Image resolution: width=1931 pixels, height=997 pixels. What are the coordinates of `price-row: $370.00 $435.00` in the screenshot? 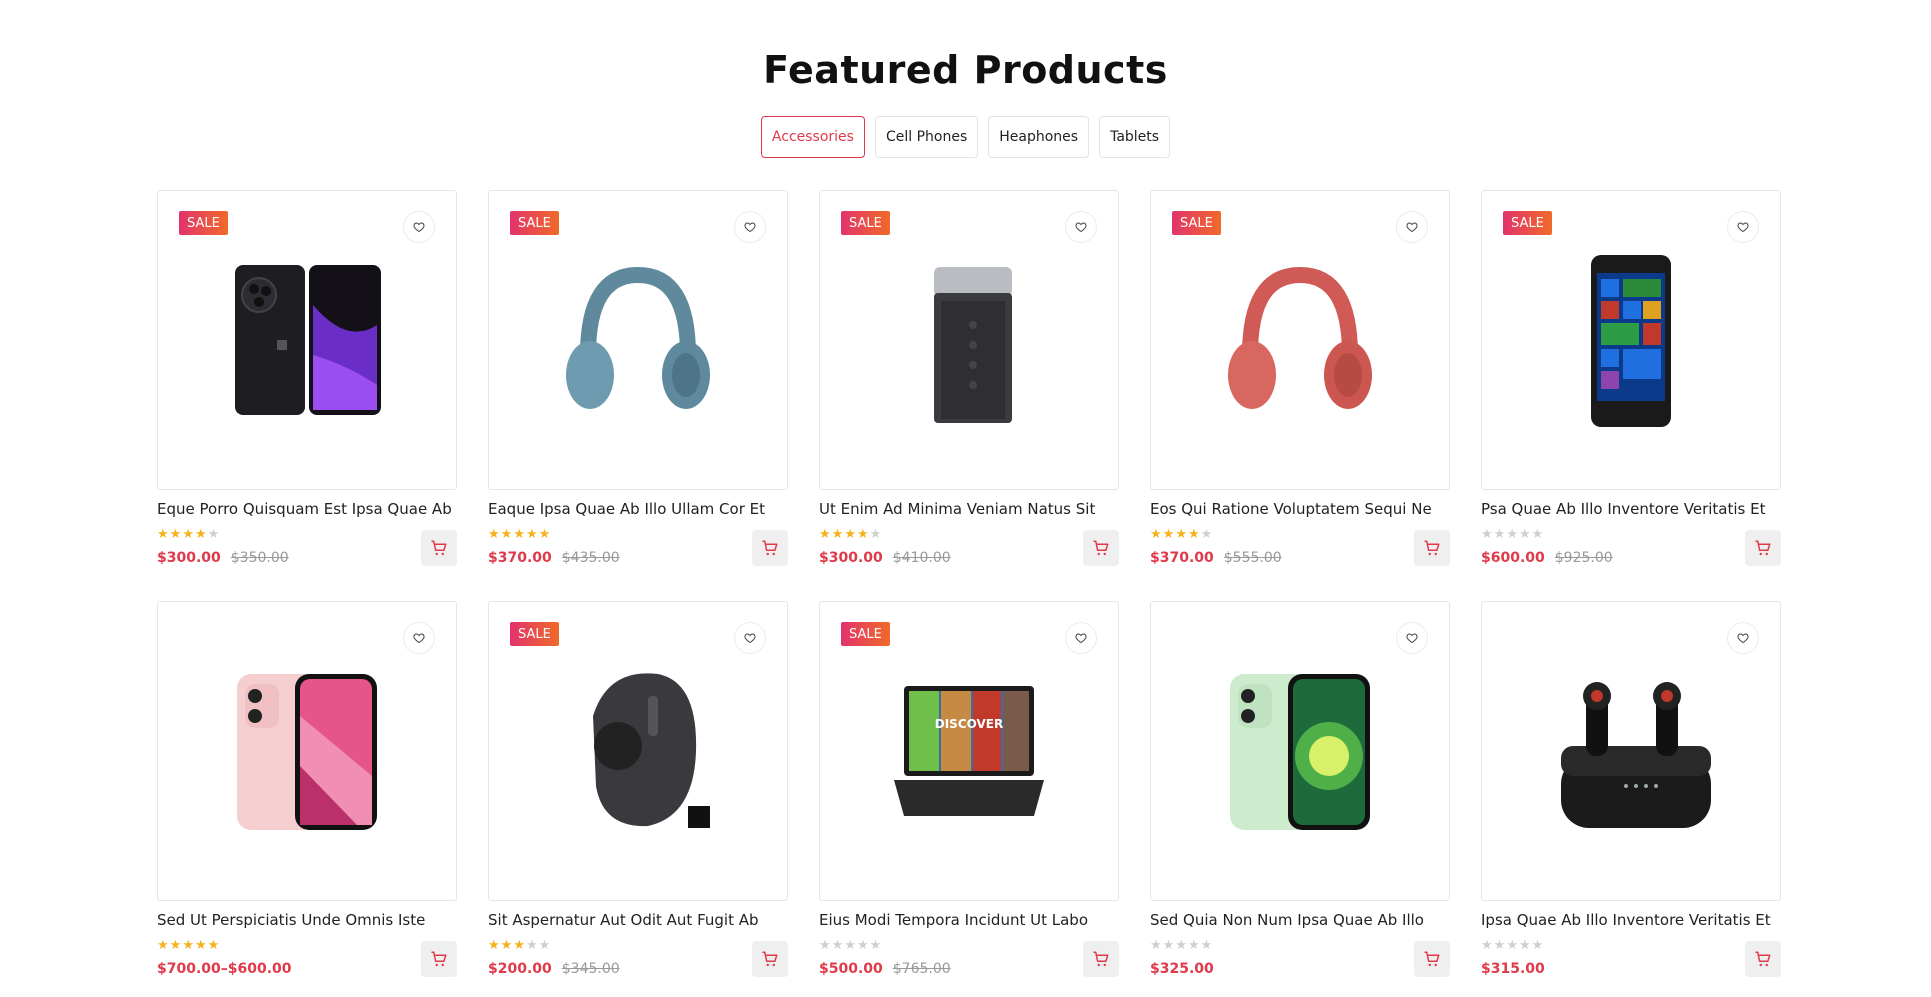 It's located at (554, 558).